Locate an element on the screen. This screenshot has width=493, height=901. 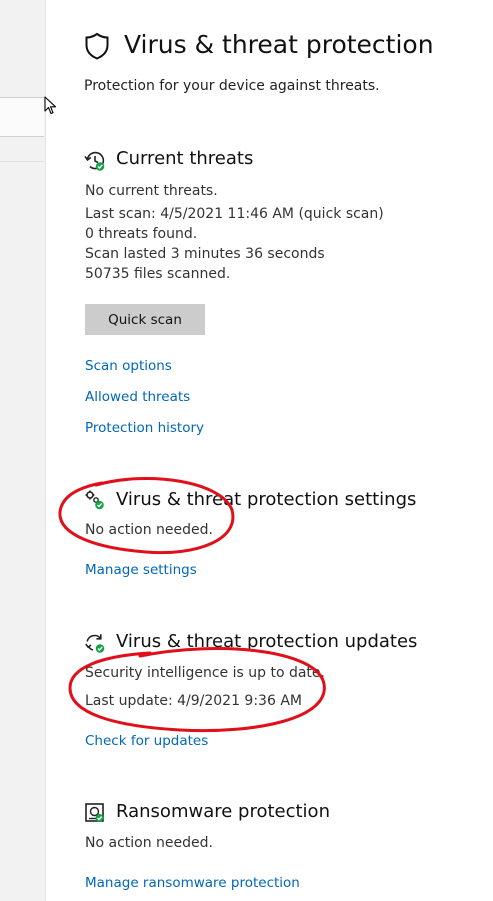
history-check-icon is located at coordinates (94, 161).